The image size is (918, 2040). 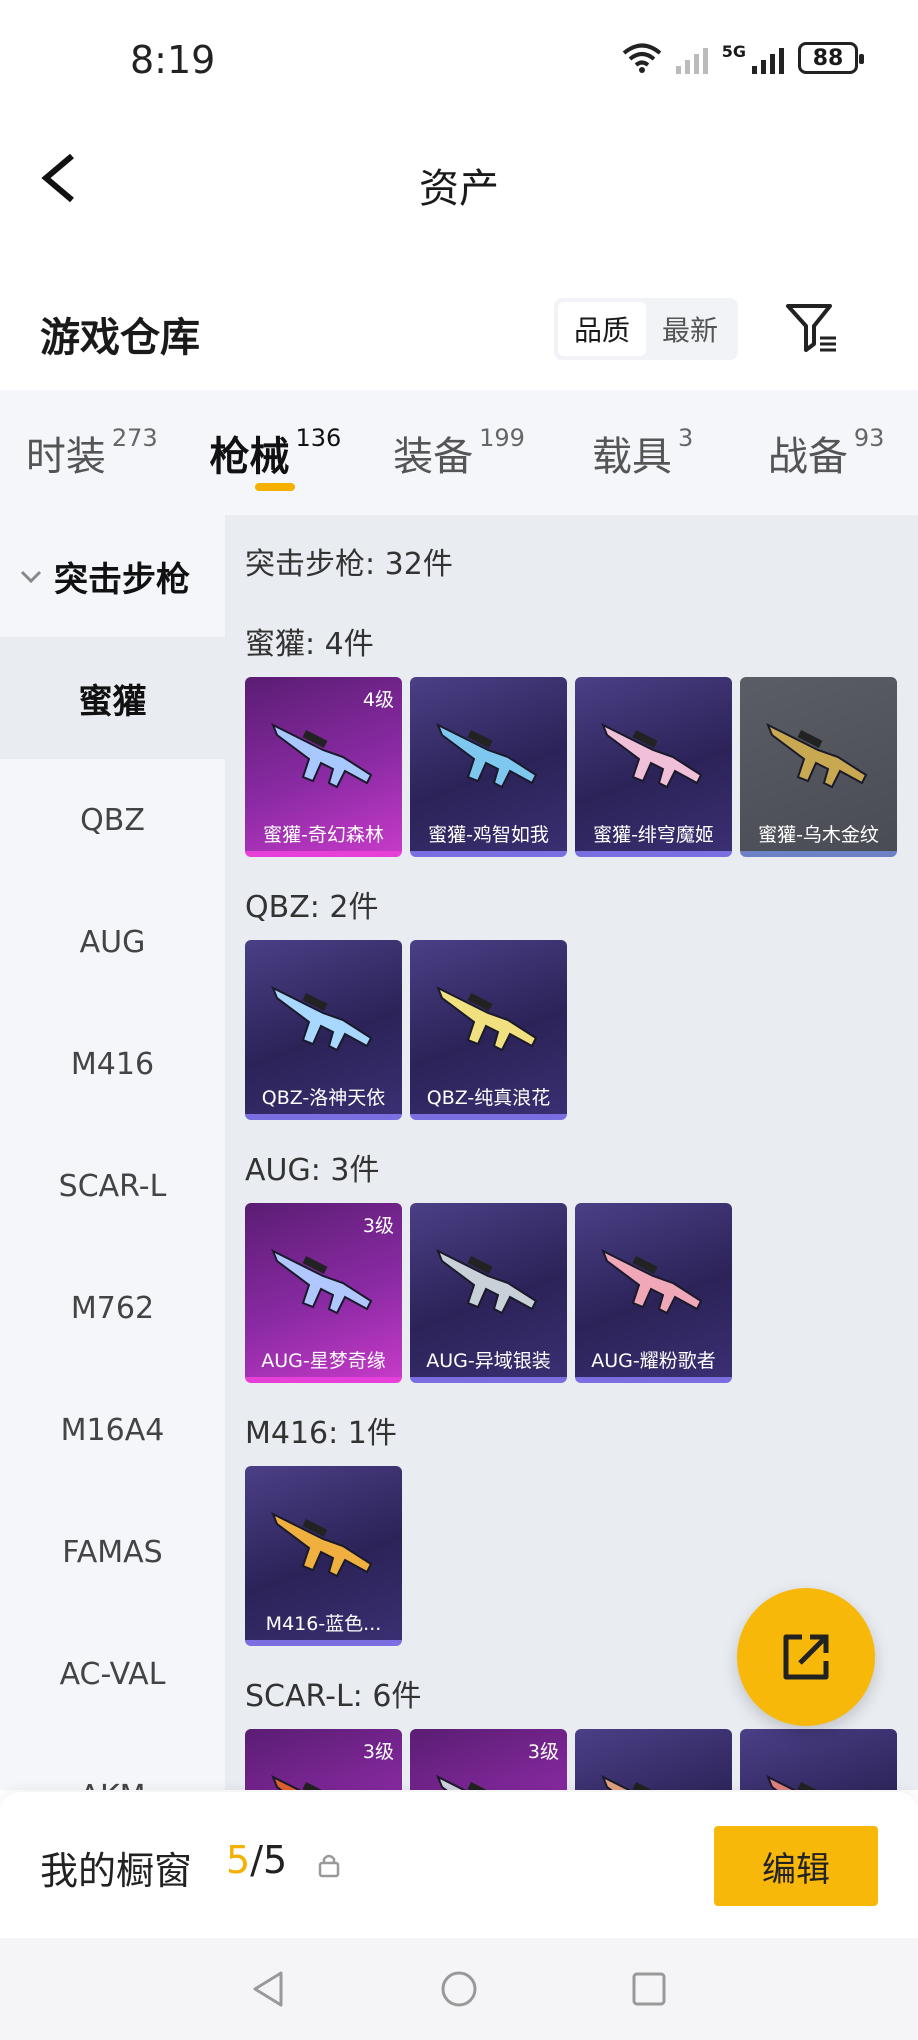 What do you see at coordinates (743, 58) in the screenshot?
I see `status-icons: 5G 88` at bounding box center [743, 58].